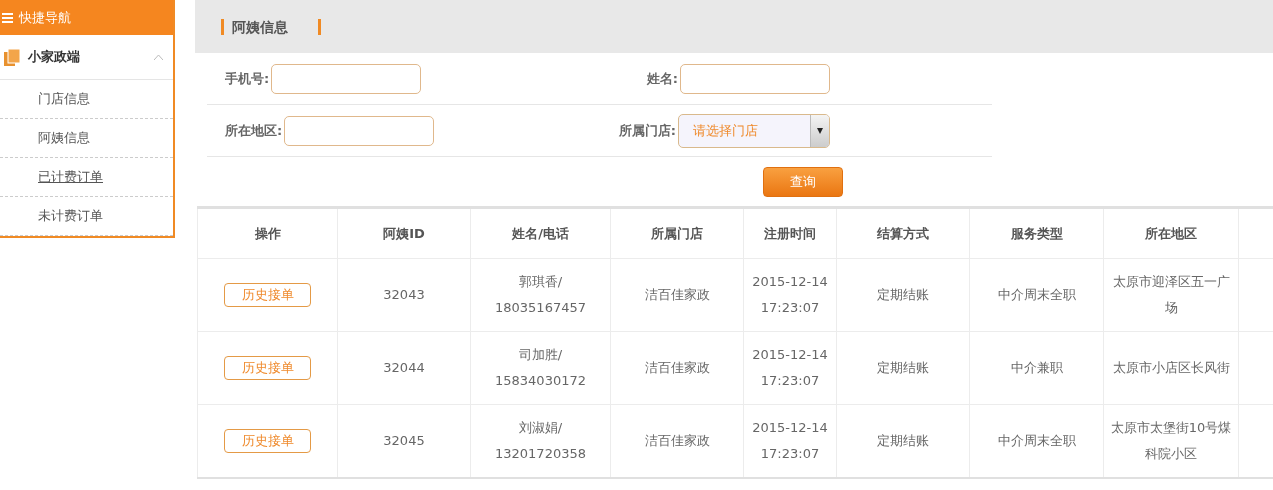 This screenshot has height=490, width=1273. Describe the element at coordinates (87, 57) in the screenshot. I see `section-title: 小家政端` at that location.